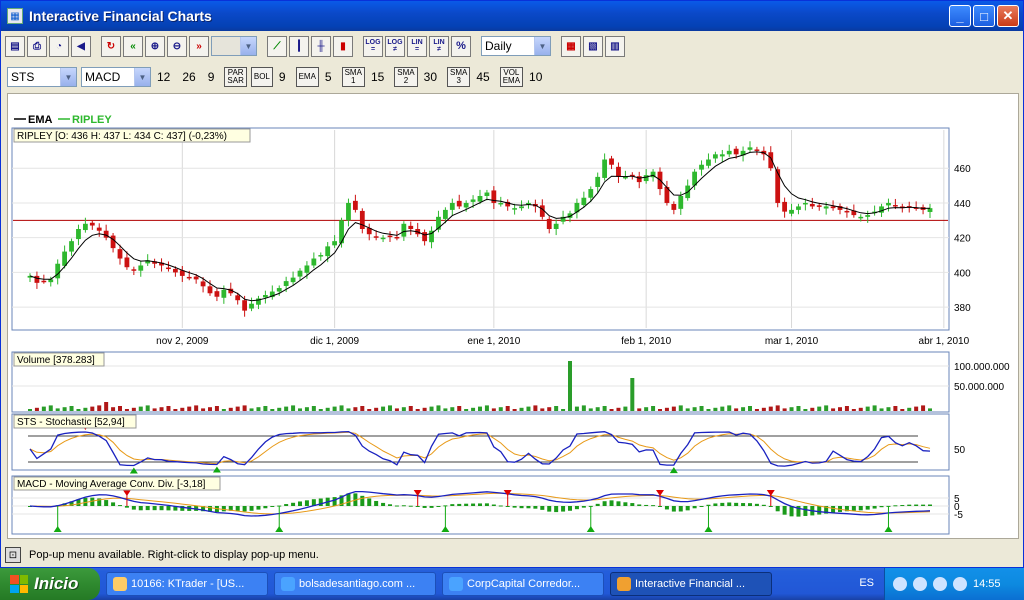 The height and width of the screenshot is (600, 1024). I want to click on parsar-button: PAR SAR, so click(235, 77).